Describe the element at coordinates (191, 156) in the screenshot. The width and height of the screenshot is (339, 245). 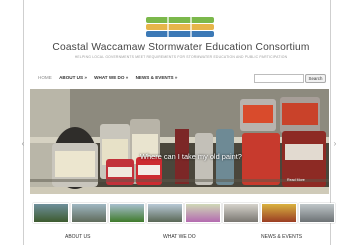
I see `slide-caption: Where can I take my old paint?` at that location.